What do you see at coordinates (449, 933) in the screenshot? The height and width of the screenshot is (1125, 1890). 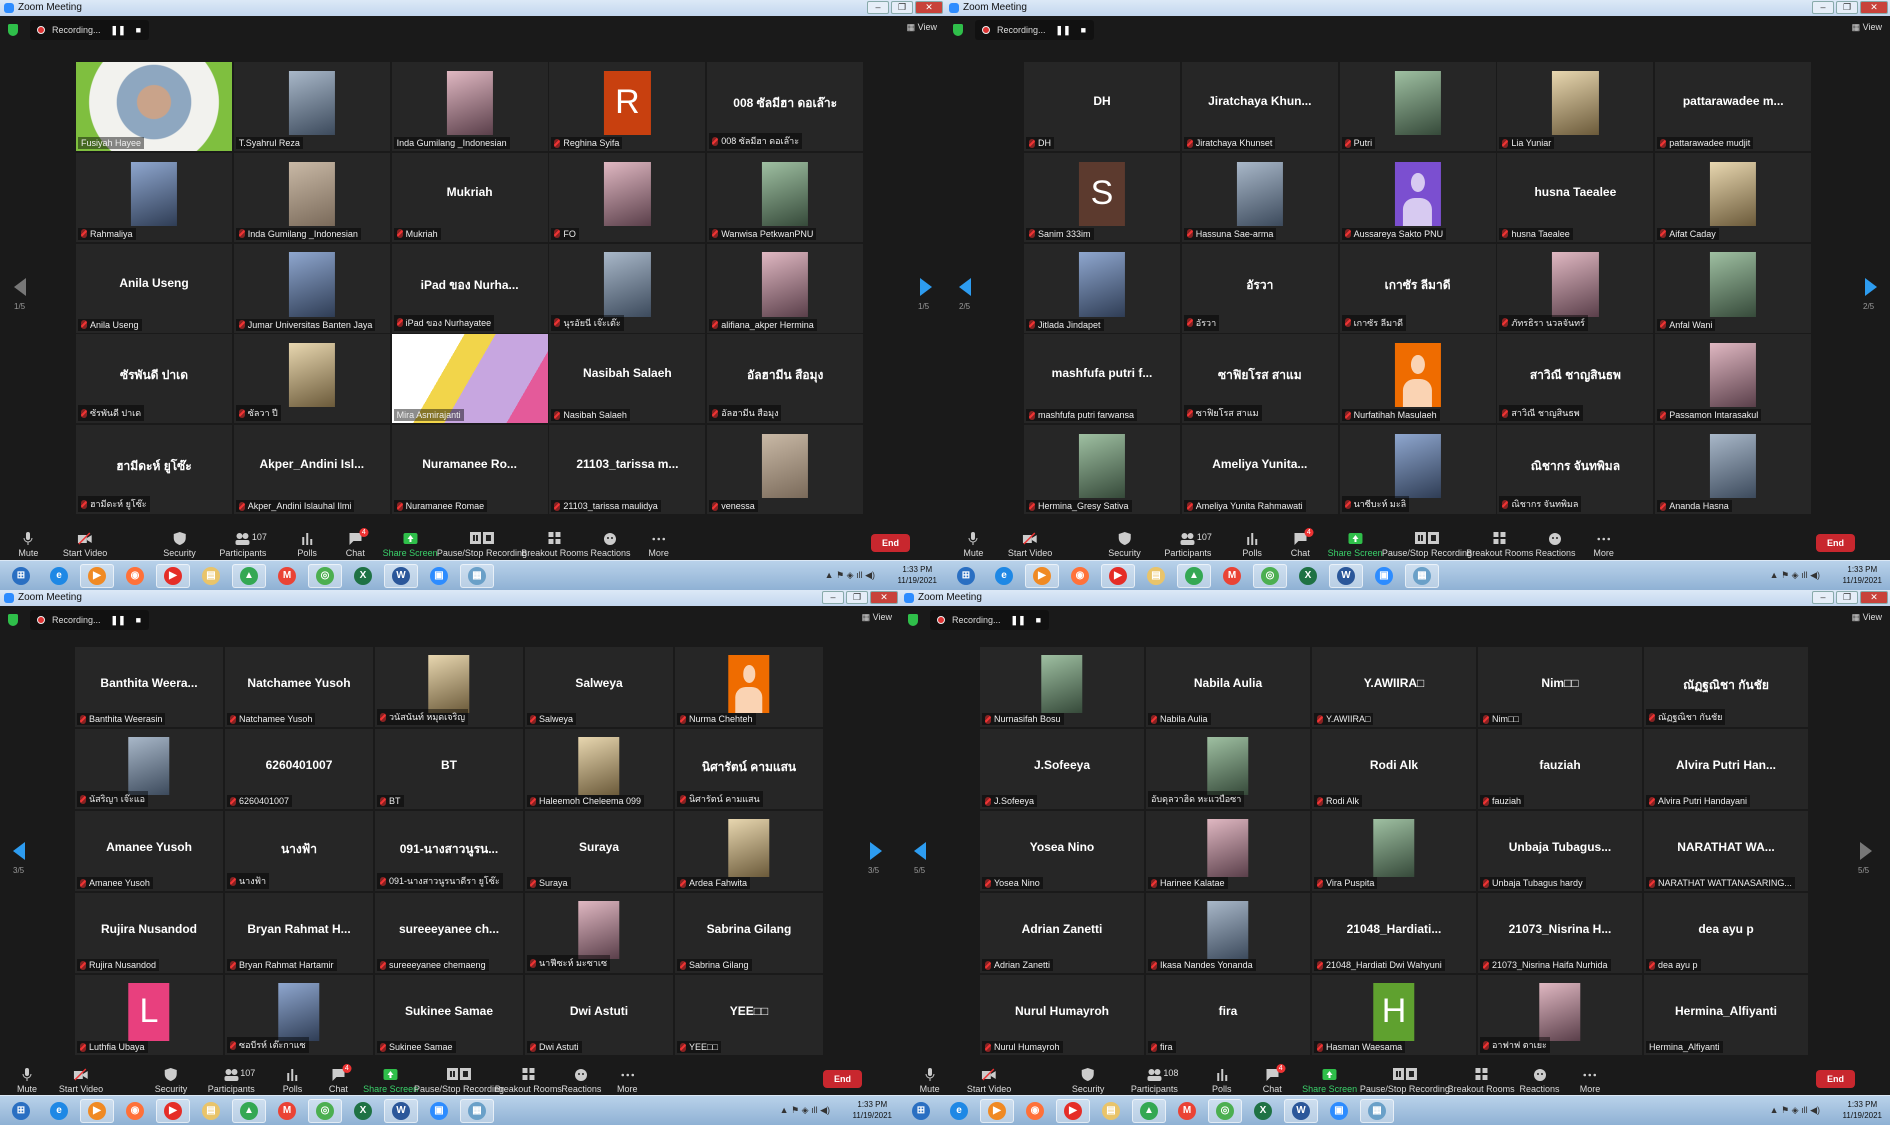 I see `participant-tile: sureeeyanee ch... sureeeyanee chemaeng` at bounding box center [449, 933].